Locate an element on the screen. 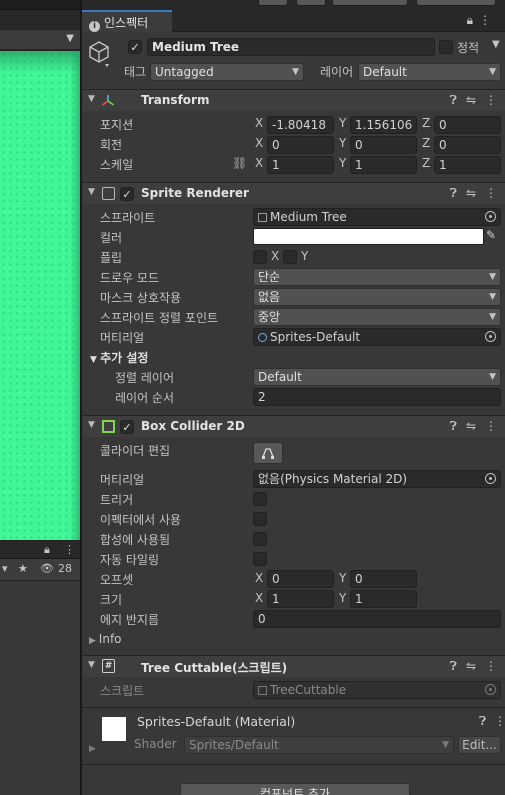 This screenshot has height=795, width=505. position-z-input: 0 is located at coordinates (467, 125).